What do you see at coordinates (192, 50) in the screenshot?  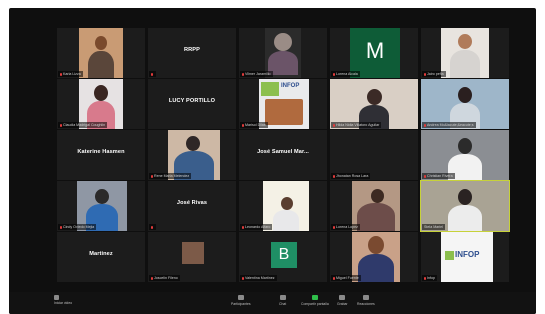 I see `participant-display-name: RRPP` at bounding box center [192, 50].